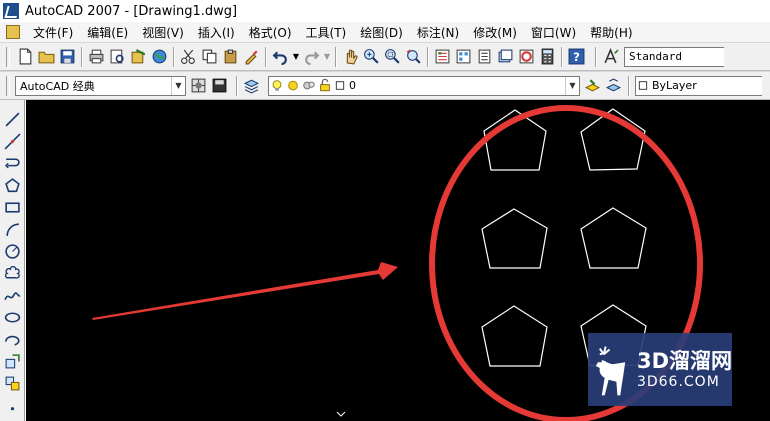 The width and height of the screenshot is (770, 421). Describe the element at coordinates (340, 85) in the screenshot. I see `layer-color-swatch-icon` at that location.